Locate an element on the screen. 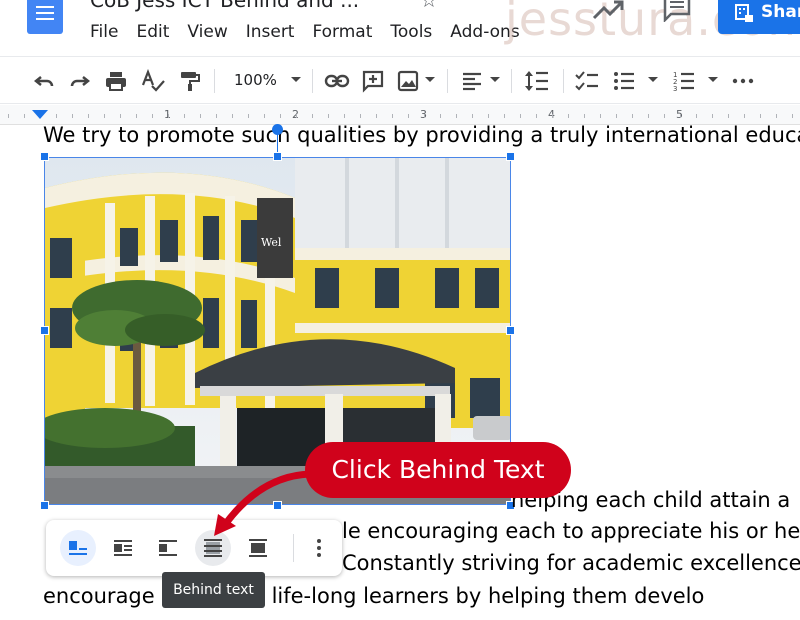  bullet-caret-icon is located at coordinates (653, 79).